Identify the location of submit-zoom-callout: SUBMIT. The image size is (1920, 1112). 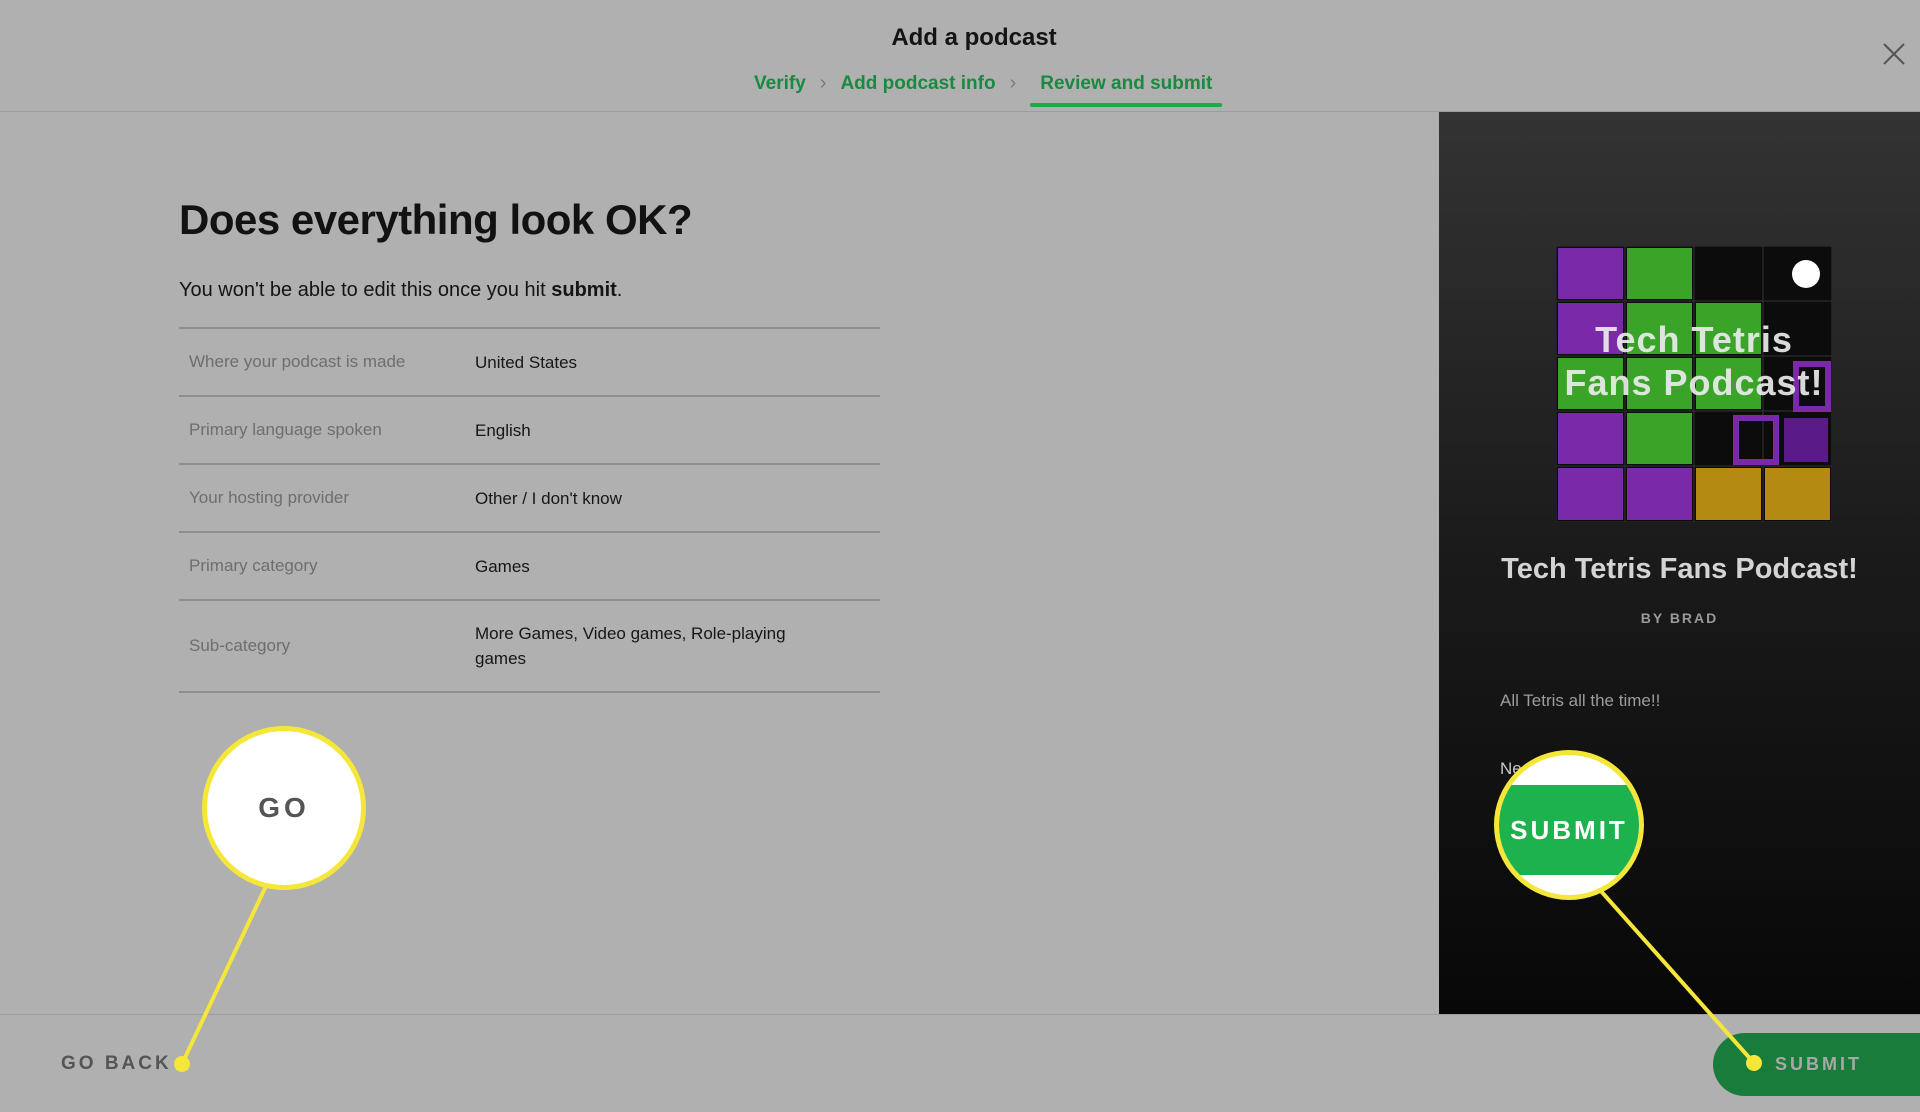
(1569, 825).